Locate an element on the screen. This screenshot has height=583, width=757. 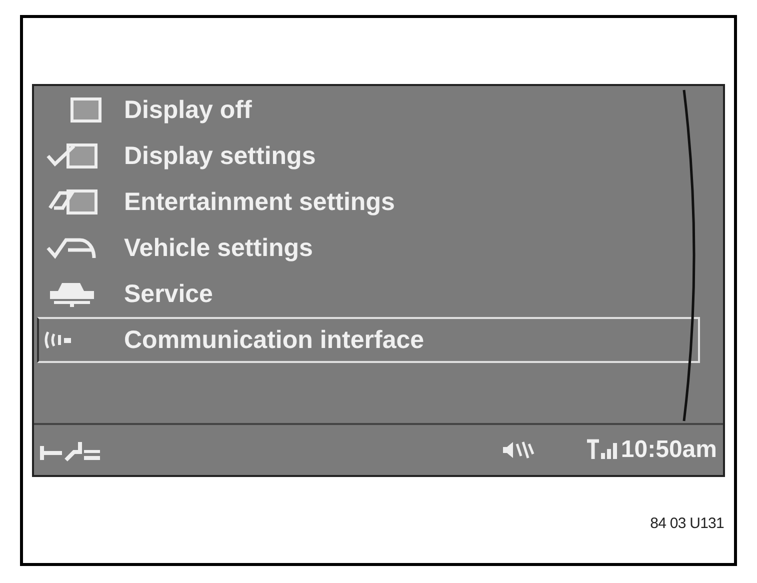
menu-item: Display off is located at coordinates (368, 110).